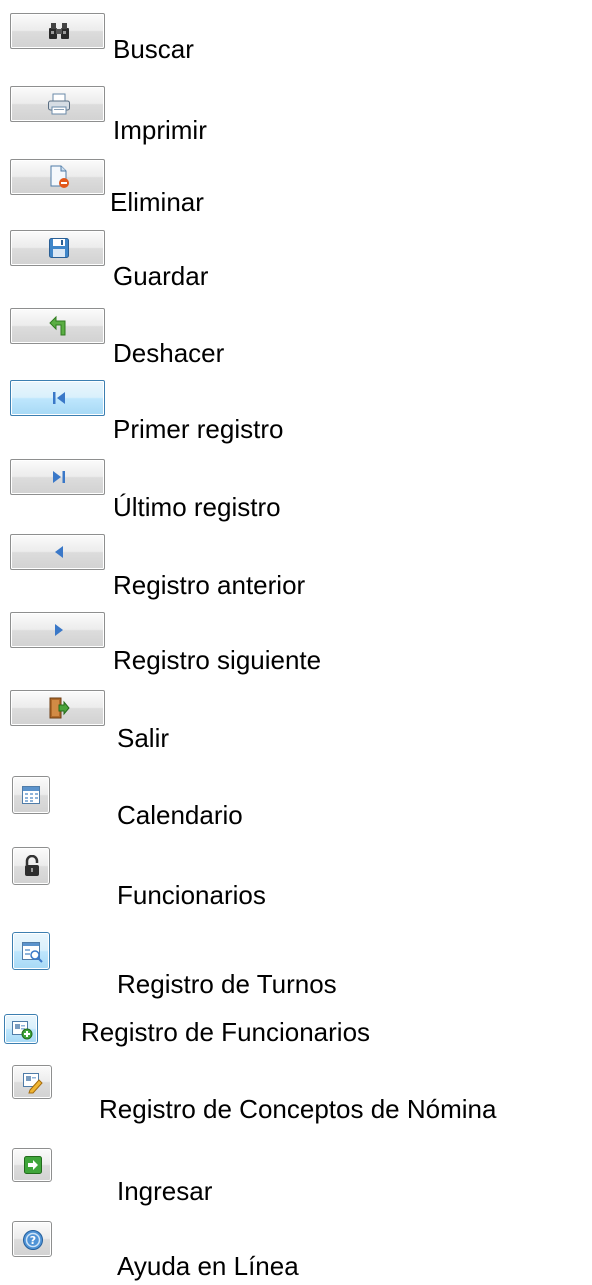  Describe the element at coordinates (296, 1247) in the screenshot. I see `list-item-ayuda-en-linea: ? Ayuda en Línea` at that location.